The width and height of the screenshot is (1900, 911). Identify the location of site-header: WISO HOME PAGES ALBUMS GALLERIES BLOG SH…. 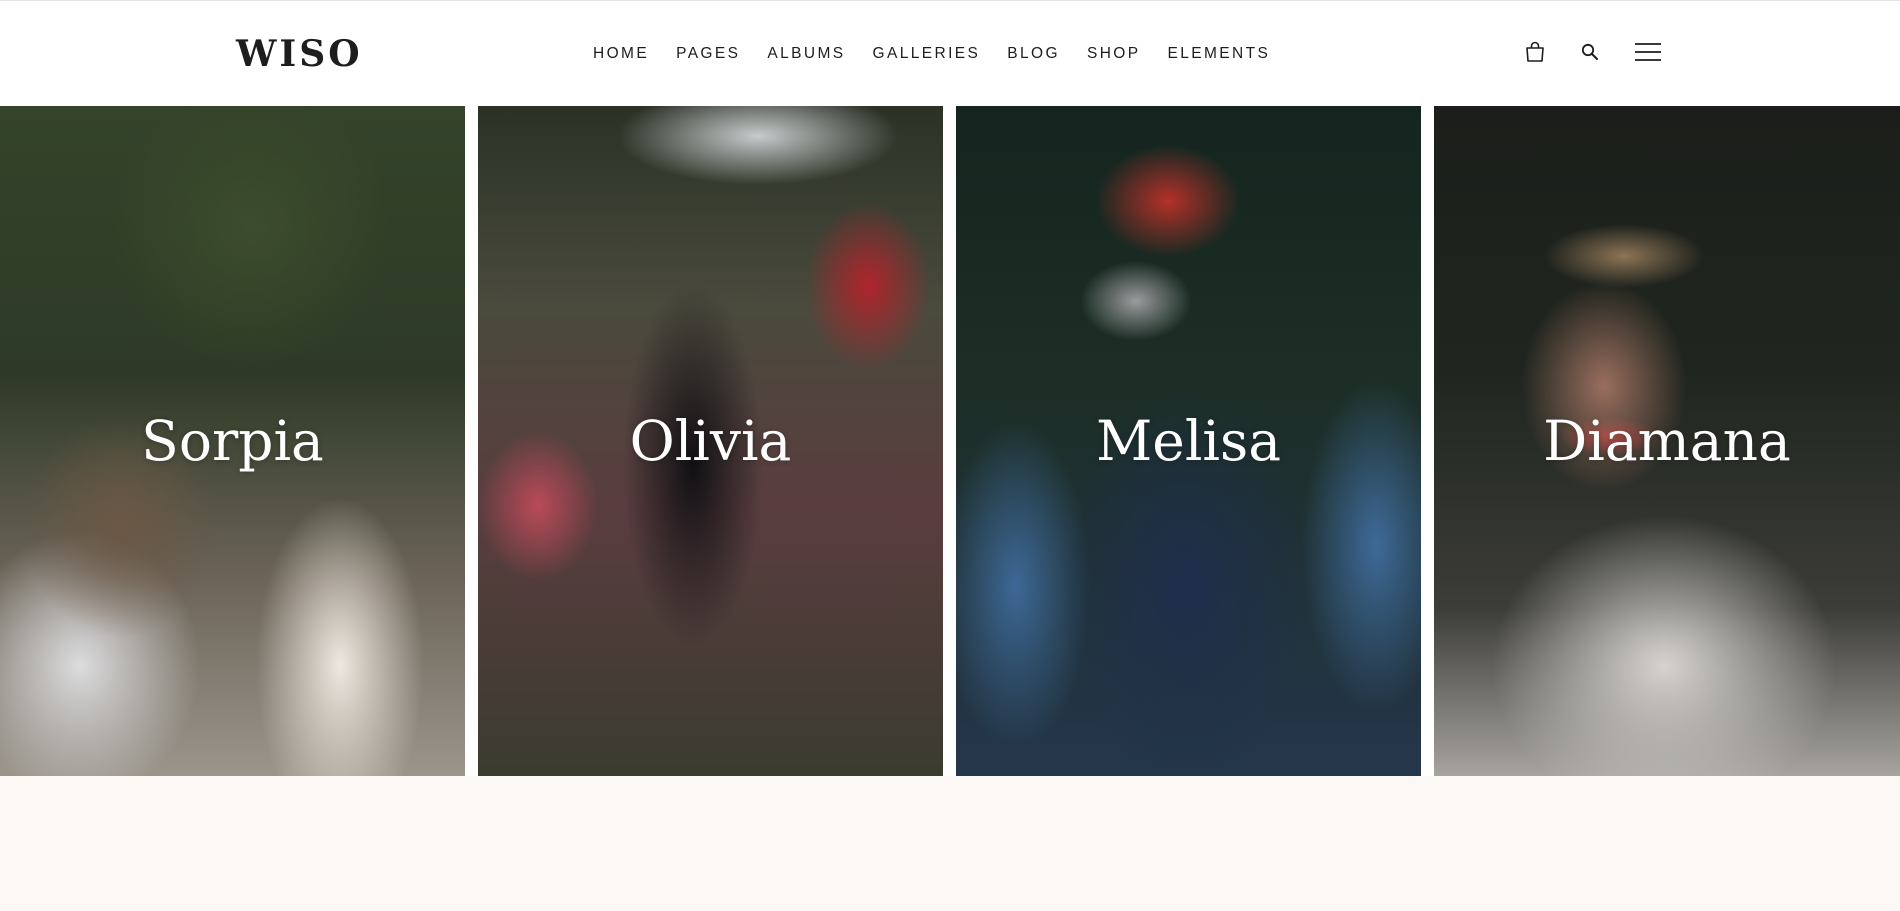
(950, 53).